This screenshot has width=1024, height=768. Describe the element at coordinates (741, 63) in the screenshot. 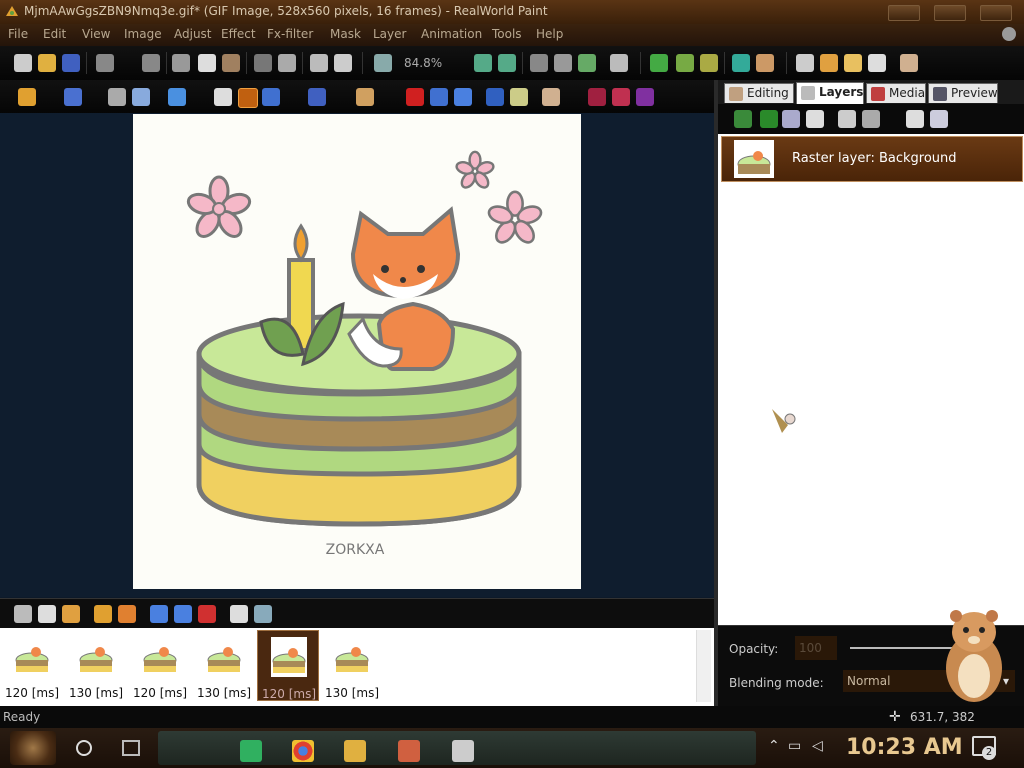

I see `color-icon` at that location.